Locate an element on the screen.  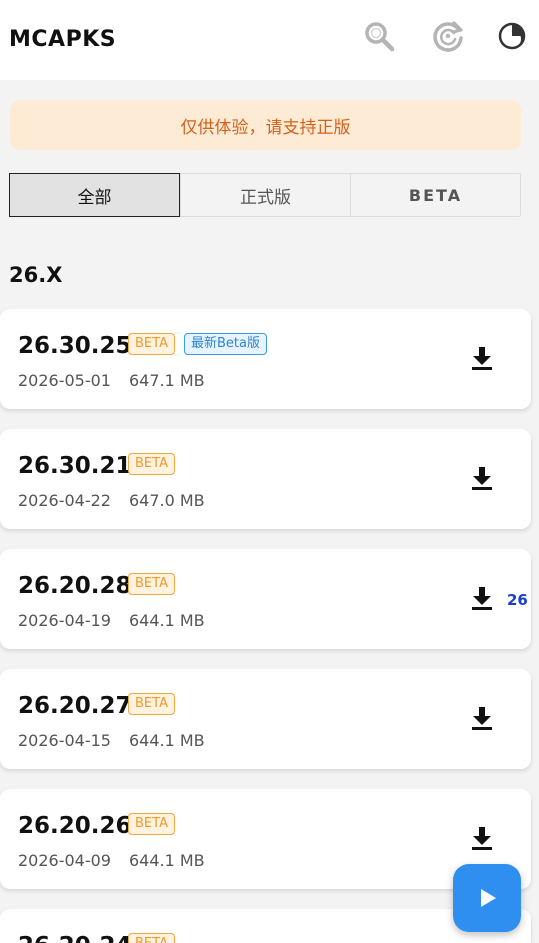
version-number: 26.30.25 is located at coordinates (75, 346).